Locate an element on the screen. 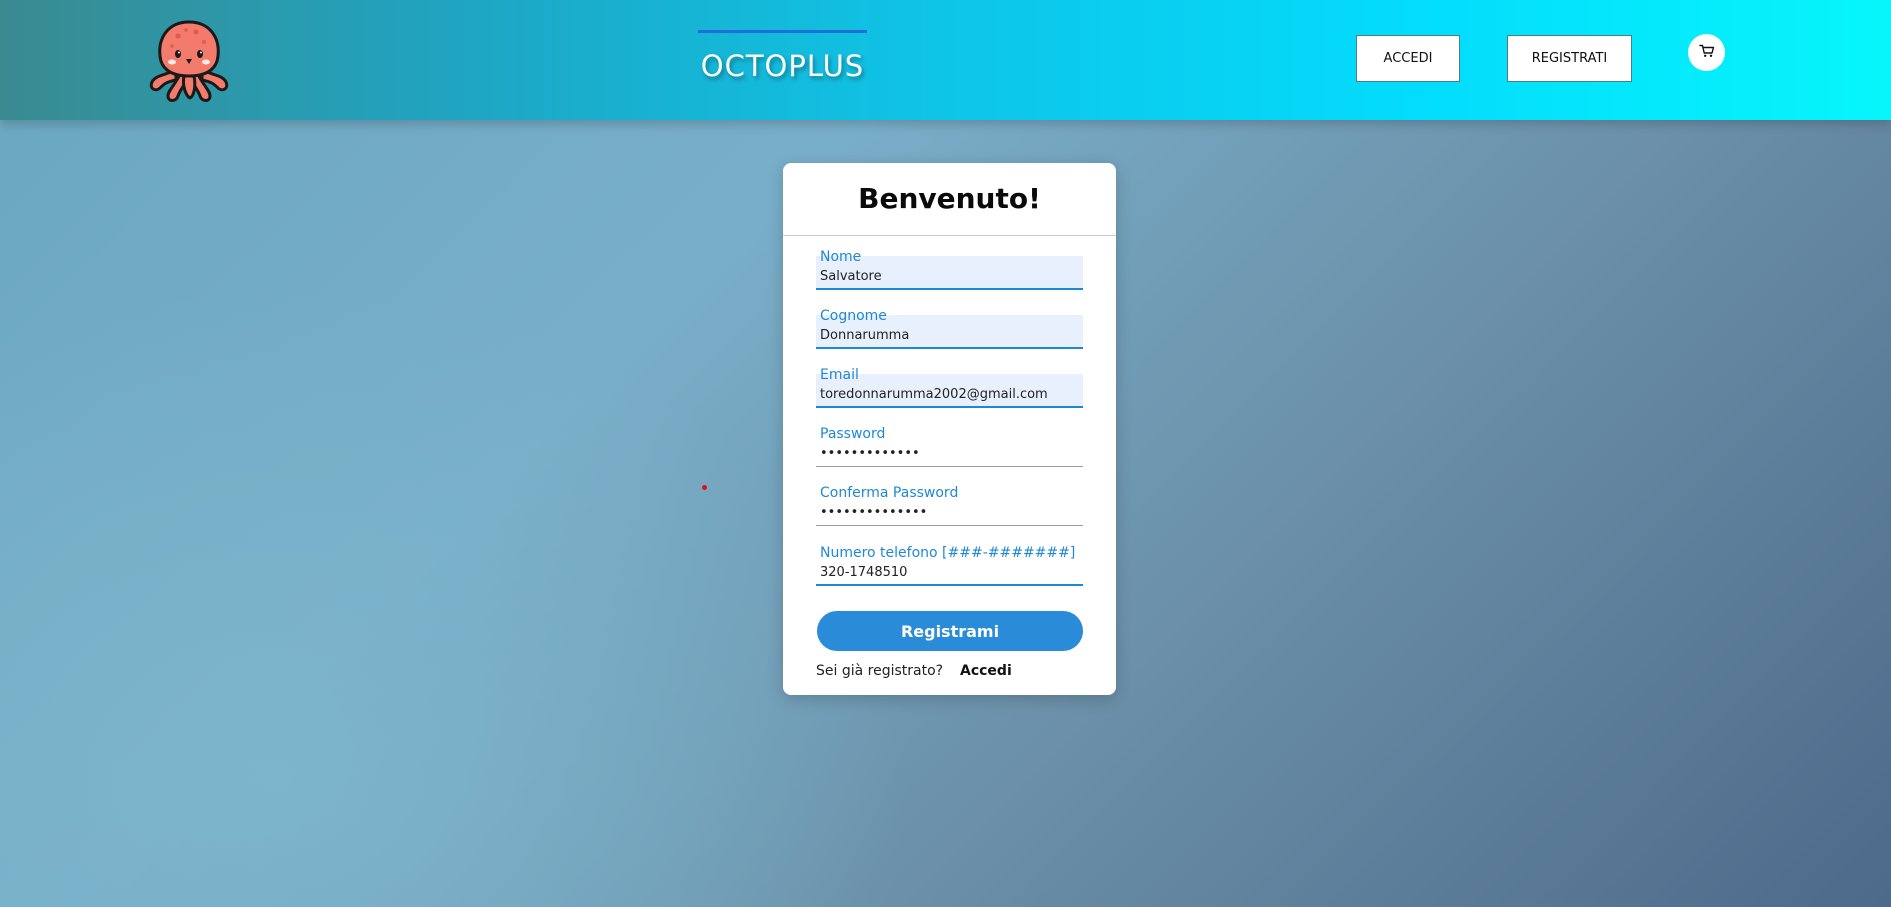 Image resolution: width=1891 pixels, height=907 pixels. email-label: Email is located at coordinates (839, 375).